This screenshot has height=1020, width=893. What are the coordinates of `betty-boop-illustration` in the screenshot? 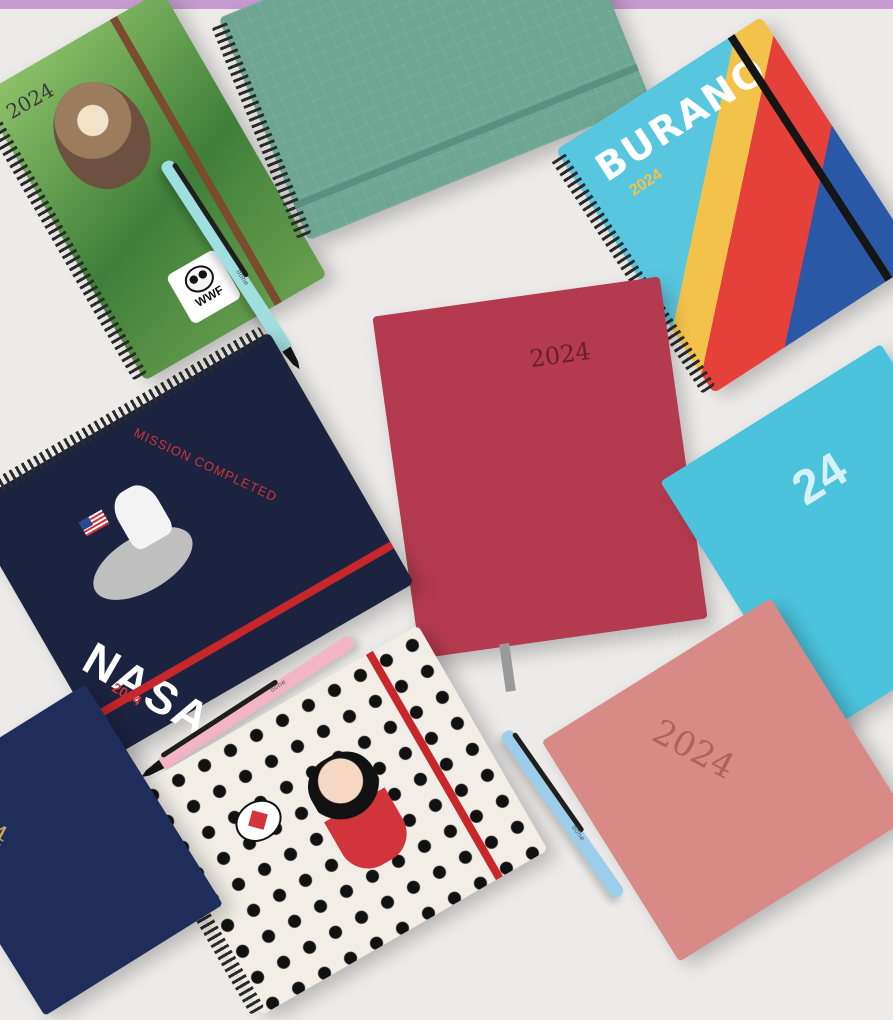 It's located at (357, 810).